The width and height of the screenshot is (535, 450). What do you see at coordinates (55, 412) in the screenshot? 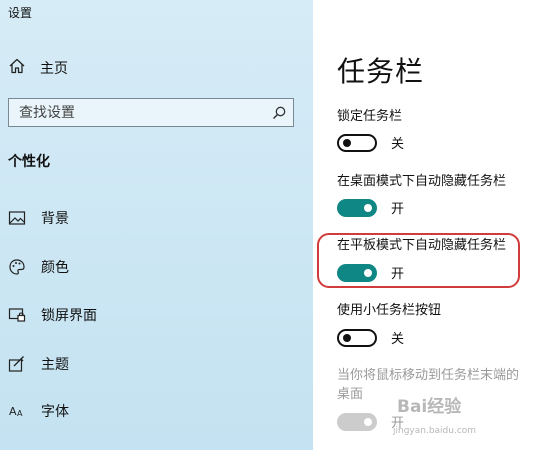
I see `sidebar-item-label: 字体` at bounding box center [55, 412].